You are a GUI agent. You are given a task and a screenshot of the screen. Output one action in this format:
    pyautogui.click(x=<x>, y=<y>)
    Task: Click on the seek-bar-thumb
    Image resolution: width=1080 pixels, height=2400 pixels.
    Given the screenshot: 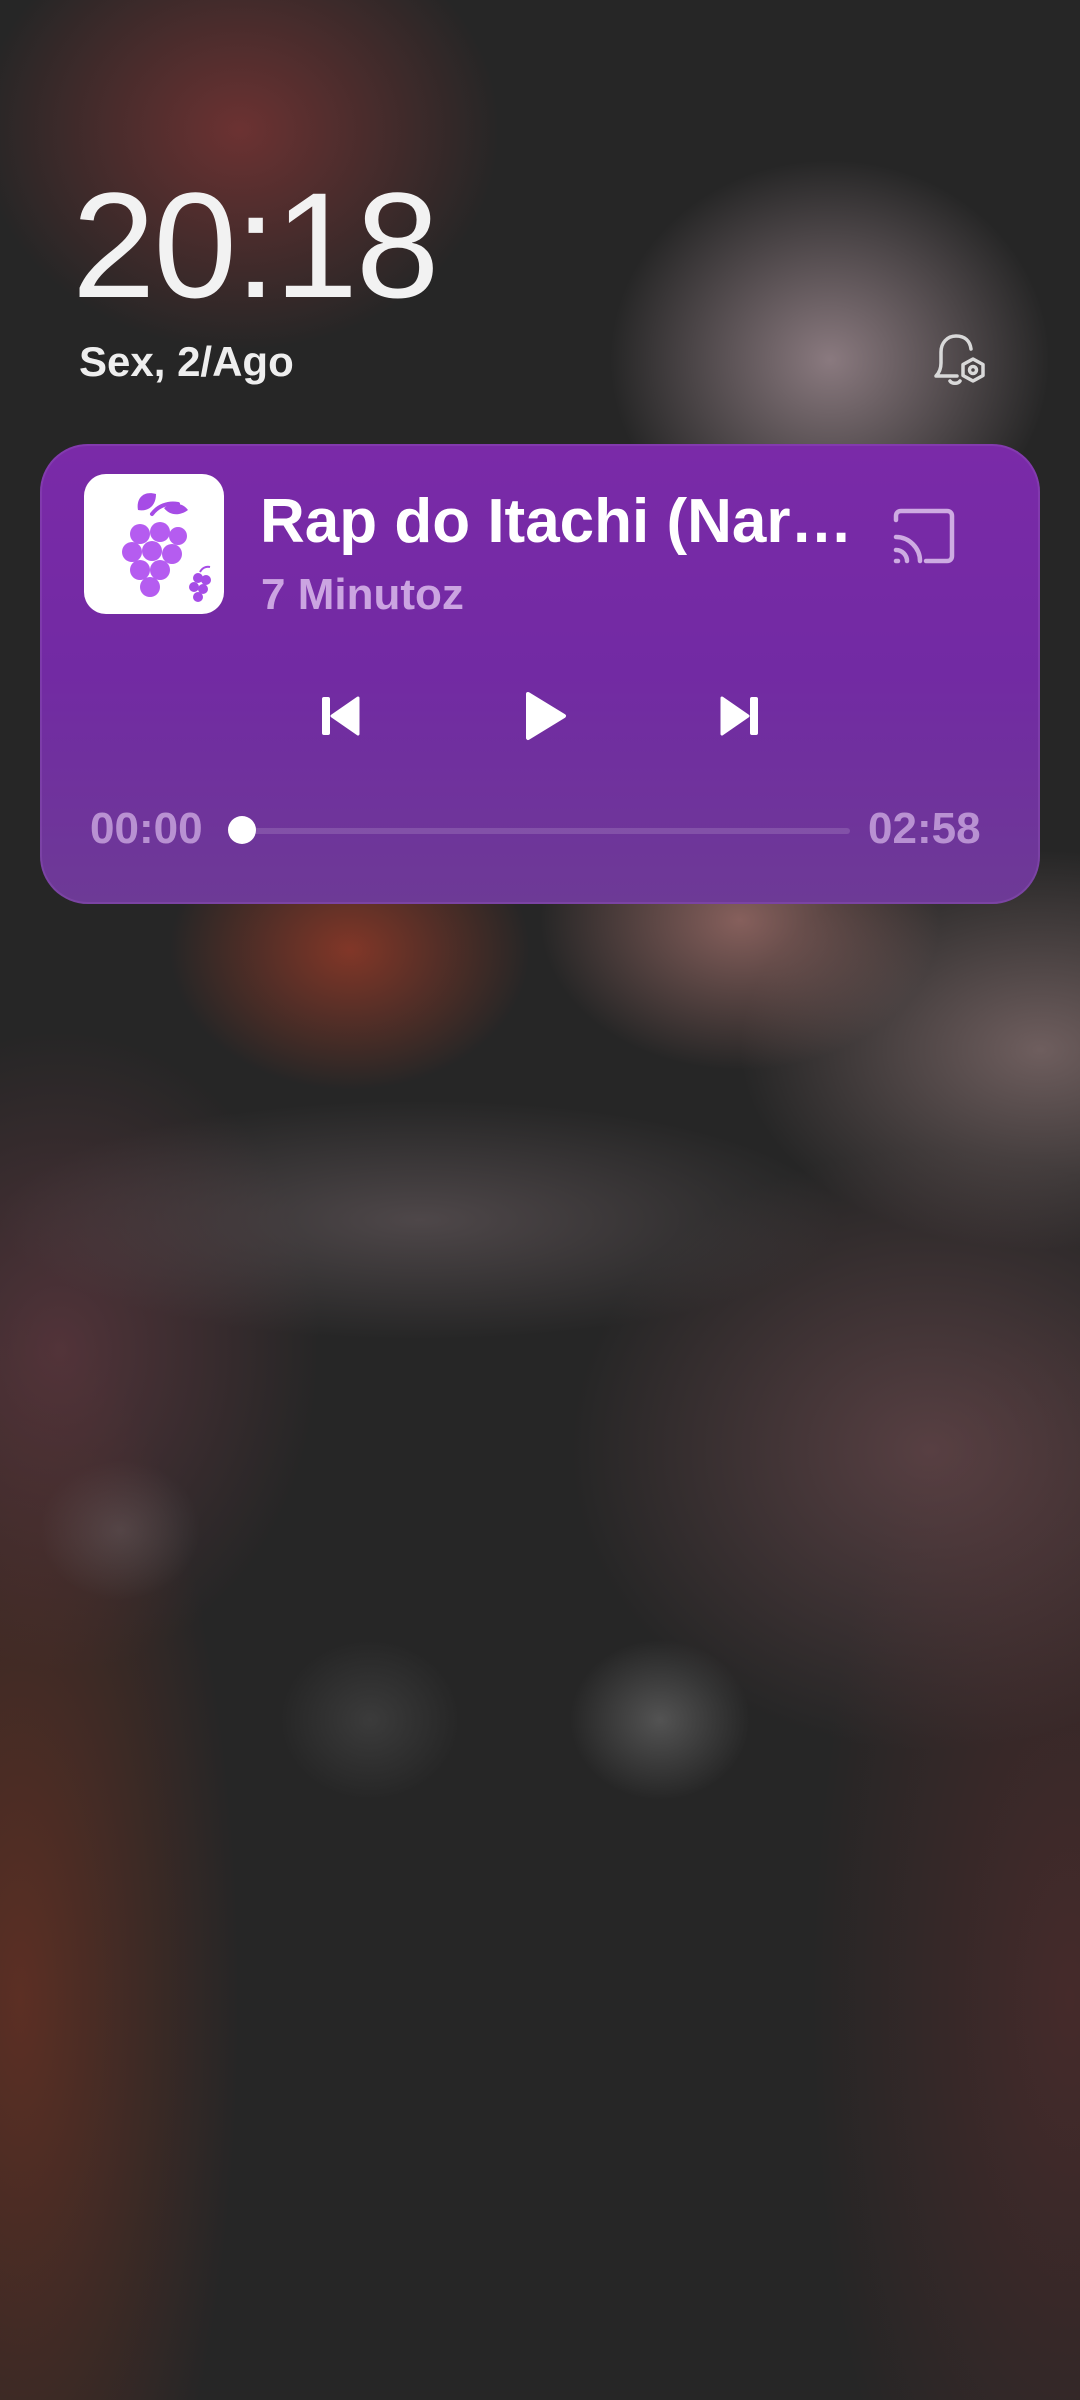 What is the action you would take?
    pyautogui.click(x=242, y=830)
    